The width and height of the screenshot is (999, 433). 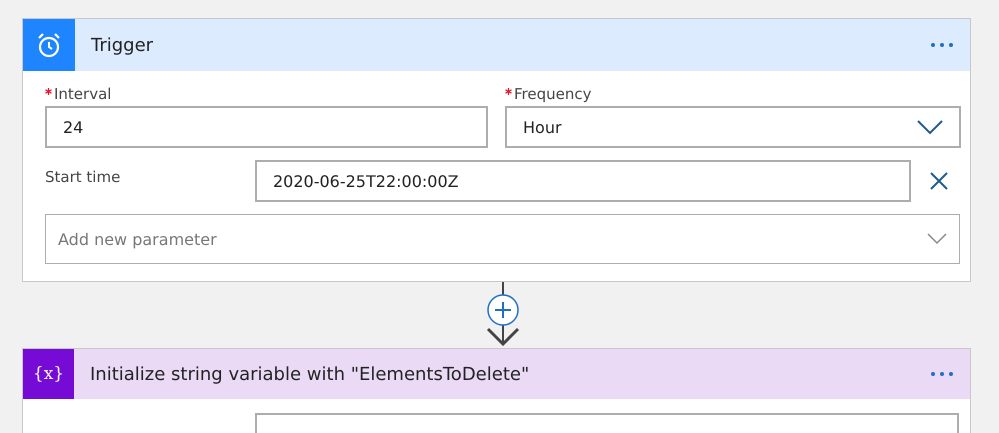 What do you see at coordinates (583, 181) in the screenshot?
I see `input-field: 2020-06-25T22:00:00Z` at bounding box center [583, 181].